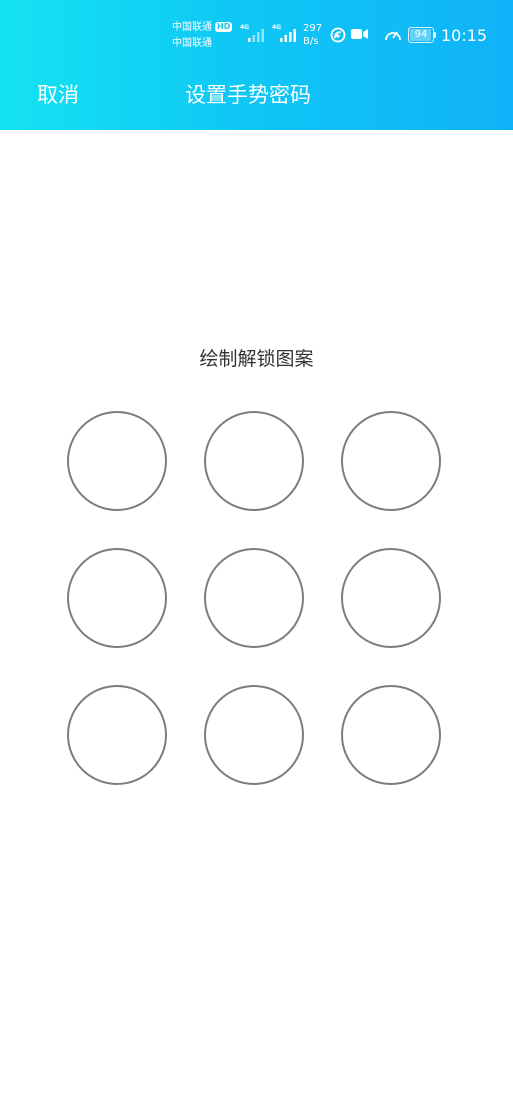  I want to click on carrier-1: 中国联通 HD, so click(202, 27).